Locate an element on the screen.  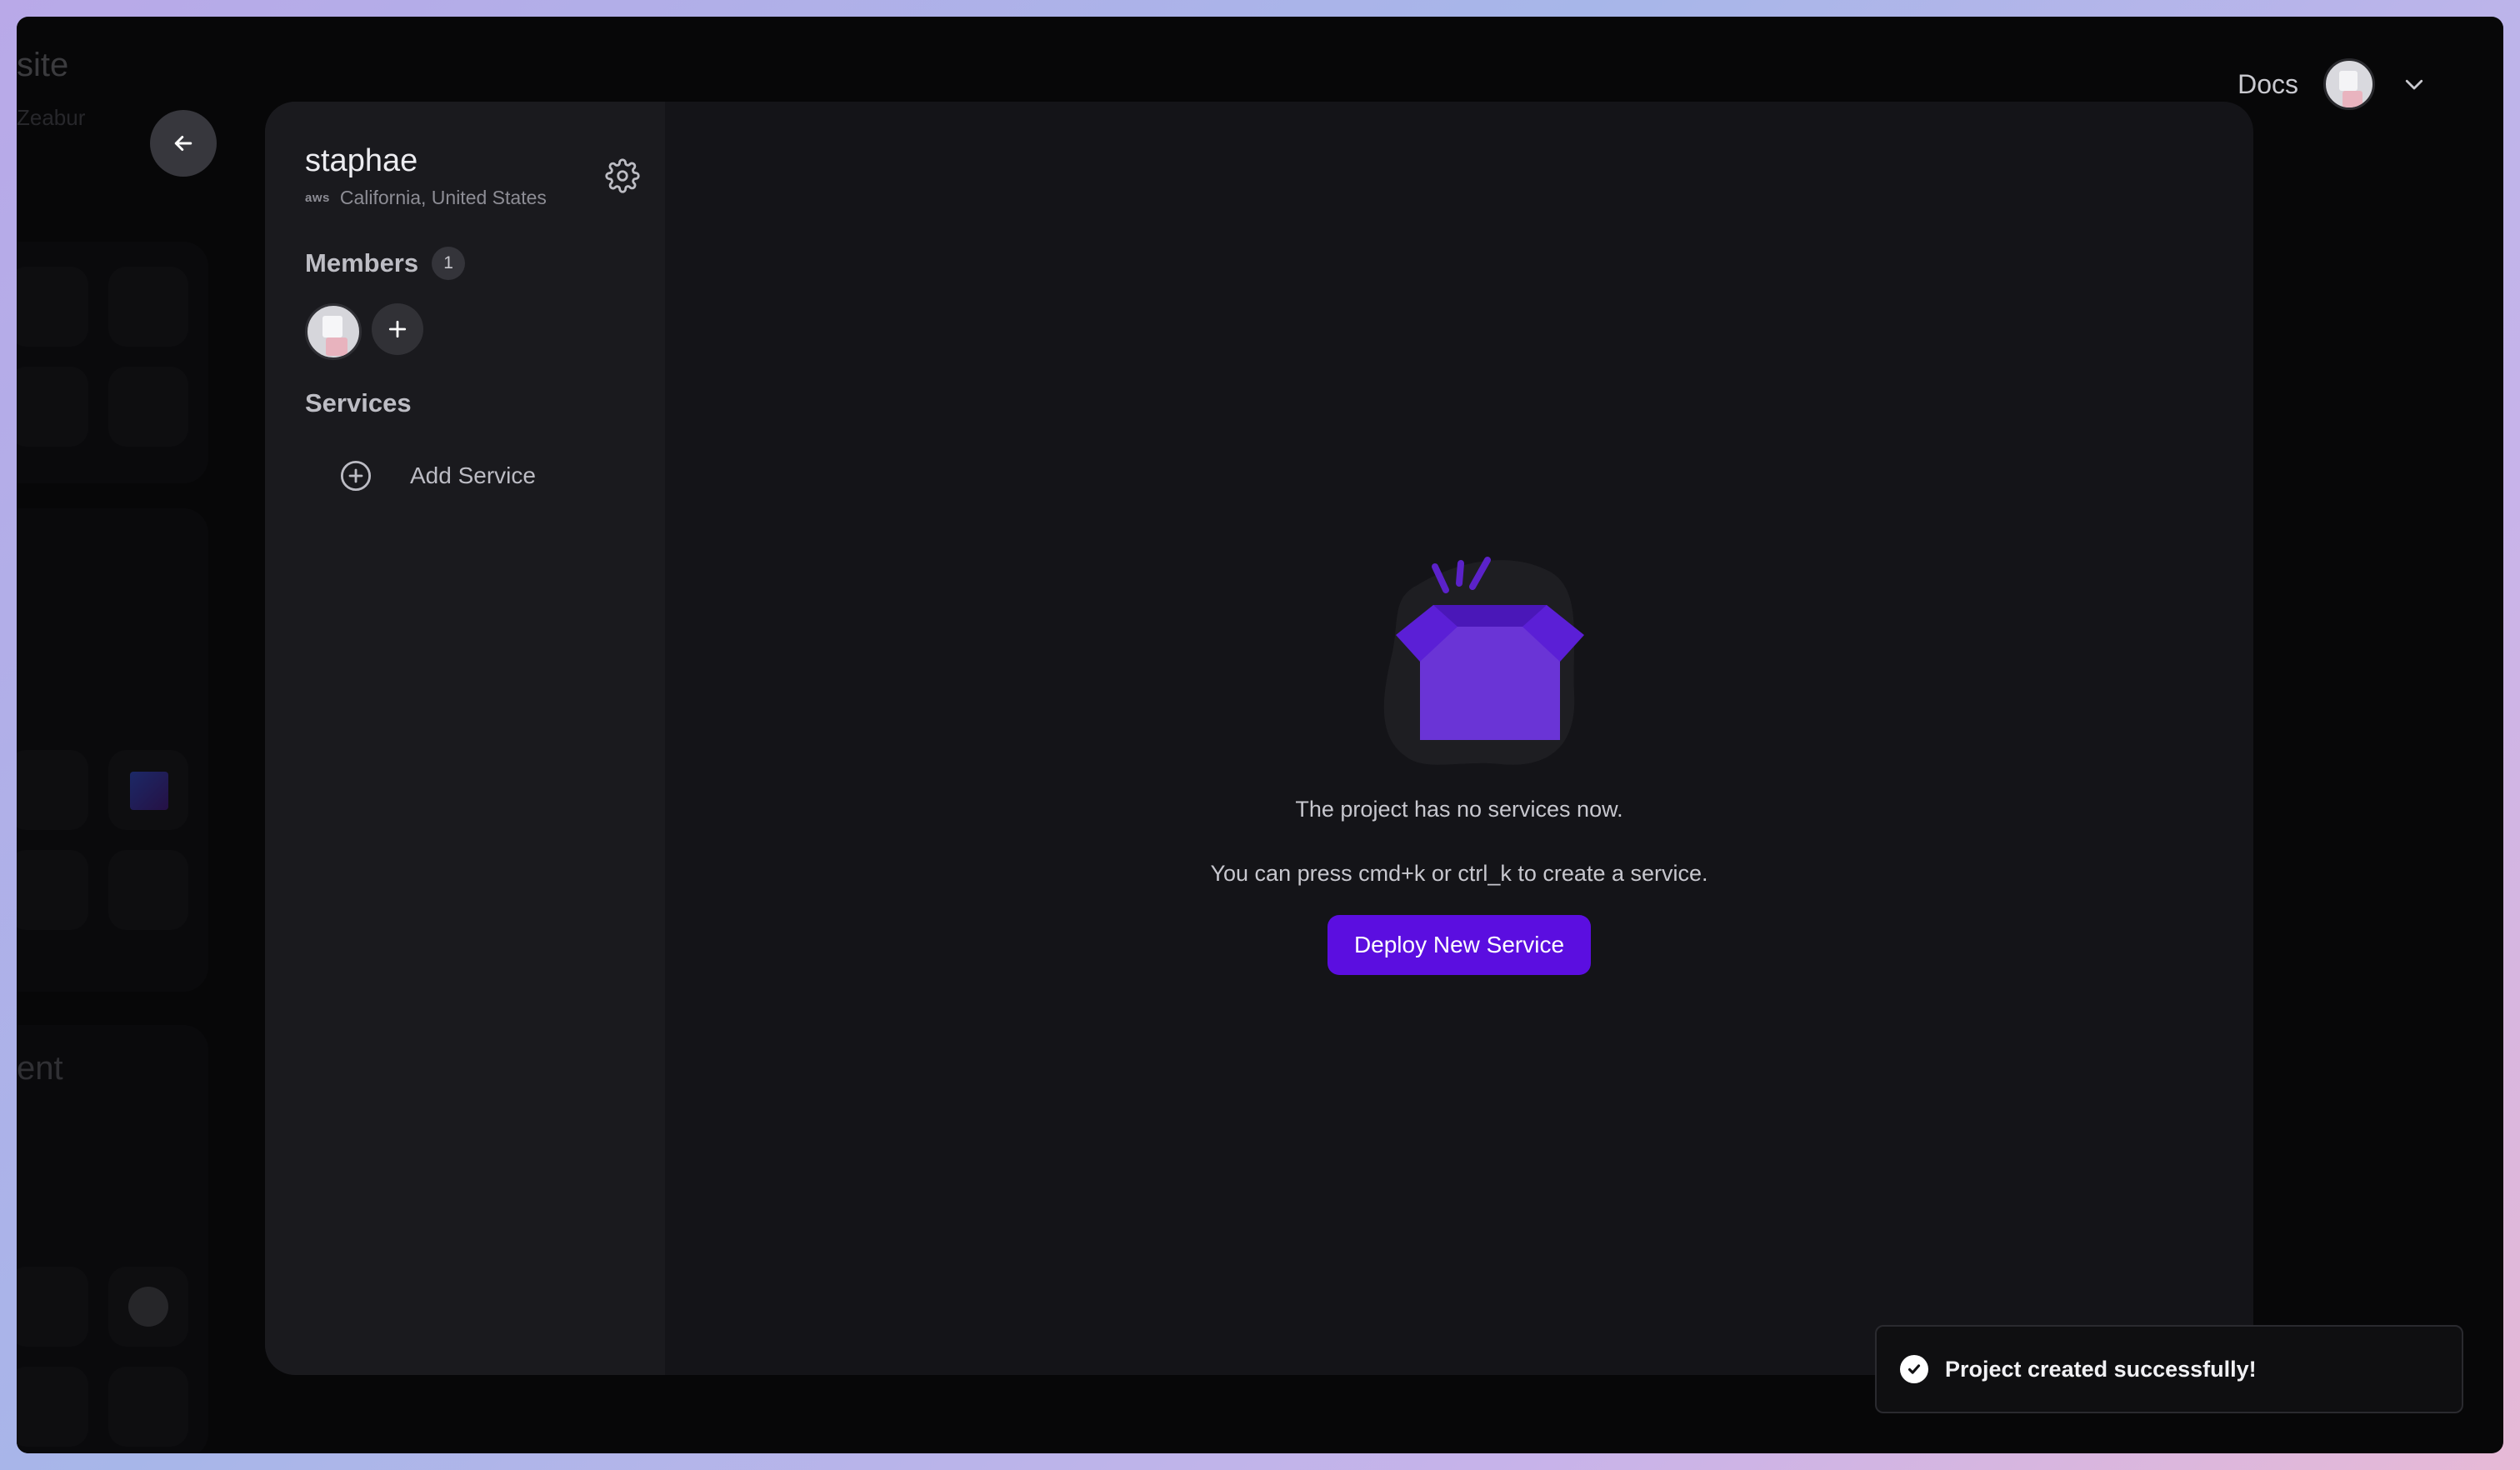
add-member-button is located at coordinates (397, 329).